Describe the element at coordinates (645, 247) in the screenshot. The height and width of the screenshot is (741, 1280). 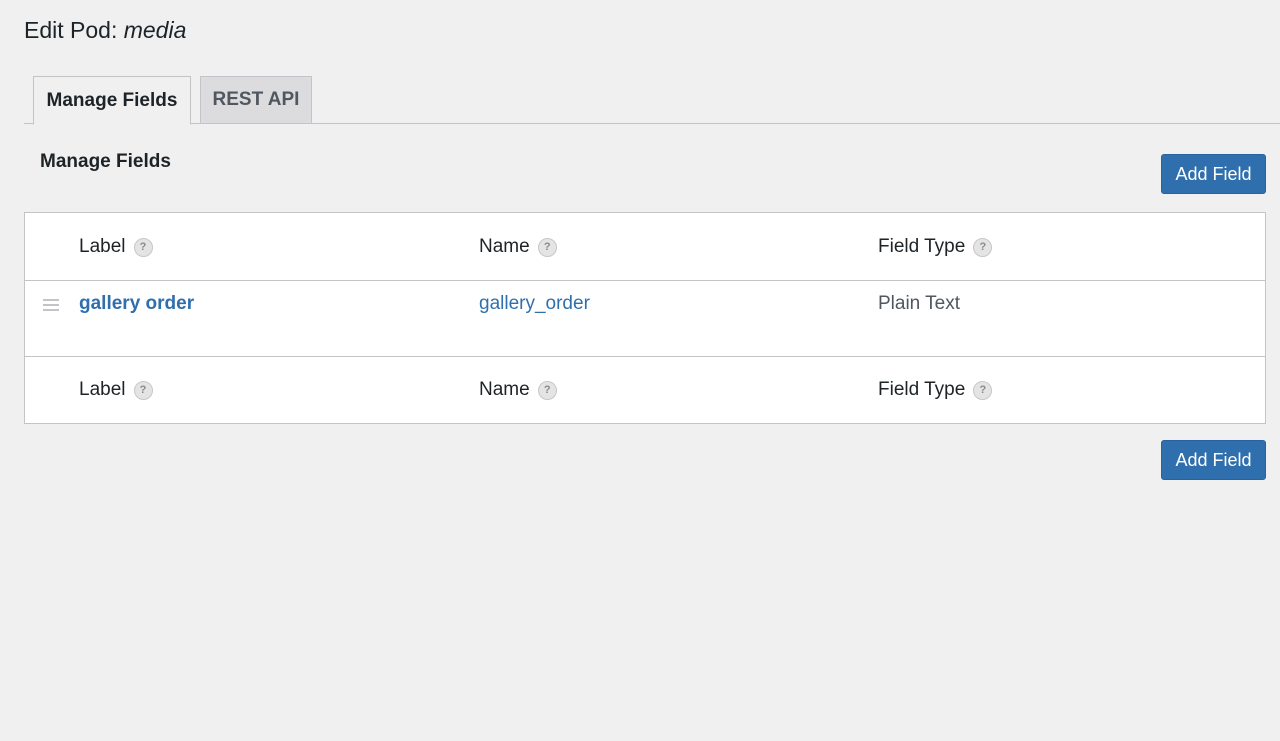
I see `table-header-row: Label ? Name ? Field Type ?` at that location.